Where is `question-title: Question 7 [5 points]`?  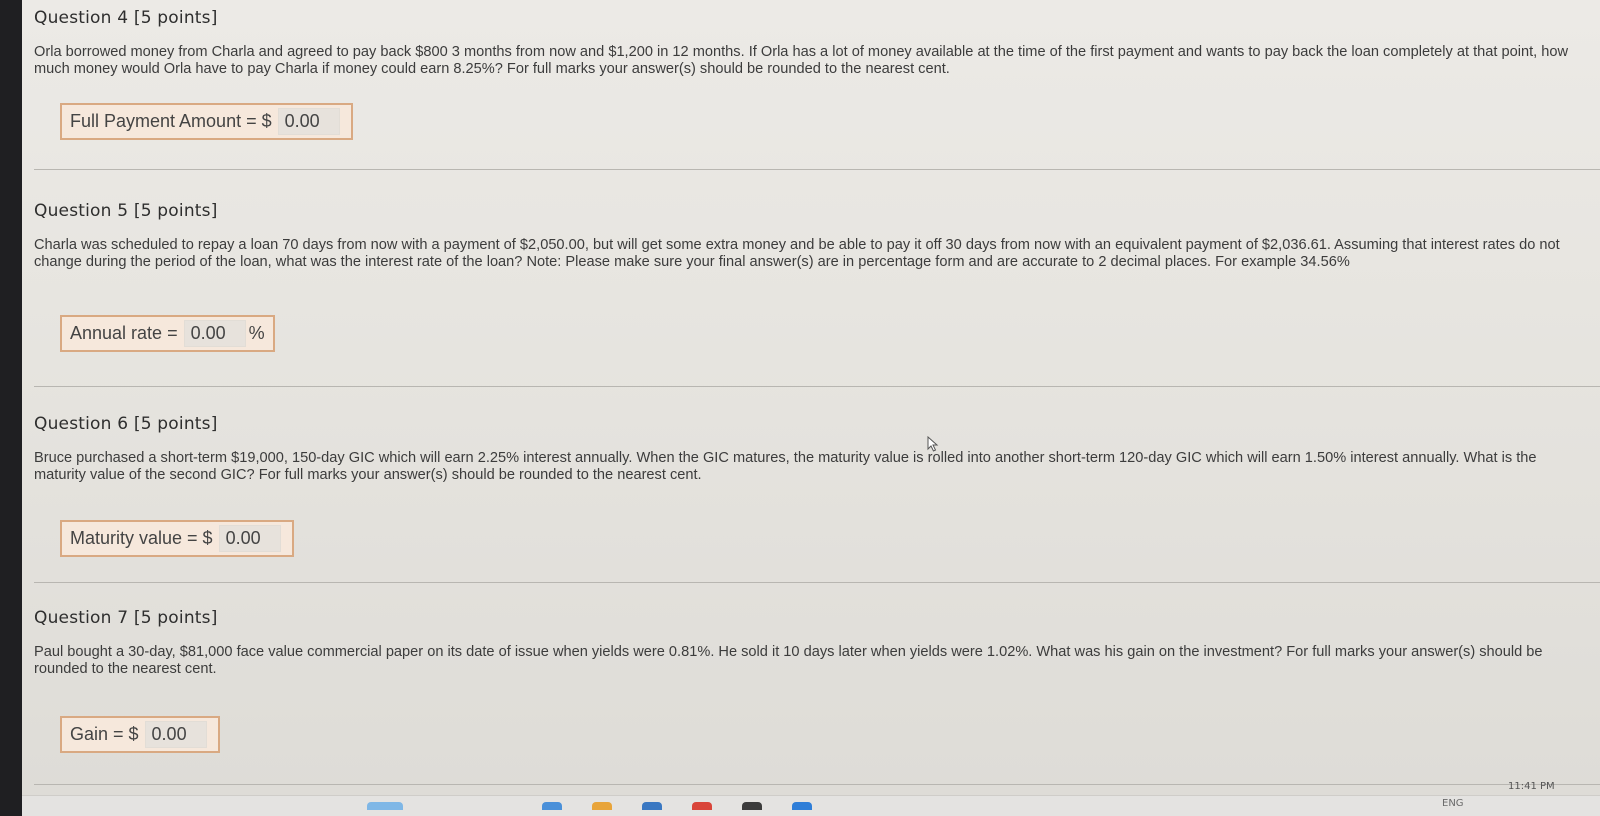
question-title: Question 7 [5 points] is located at coordinates (126, 618).